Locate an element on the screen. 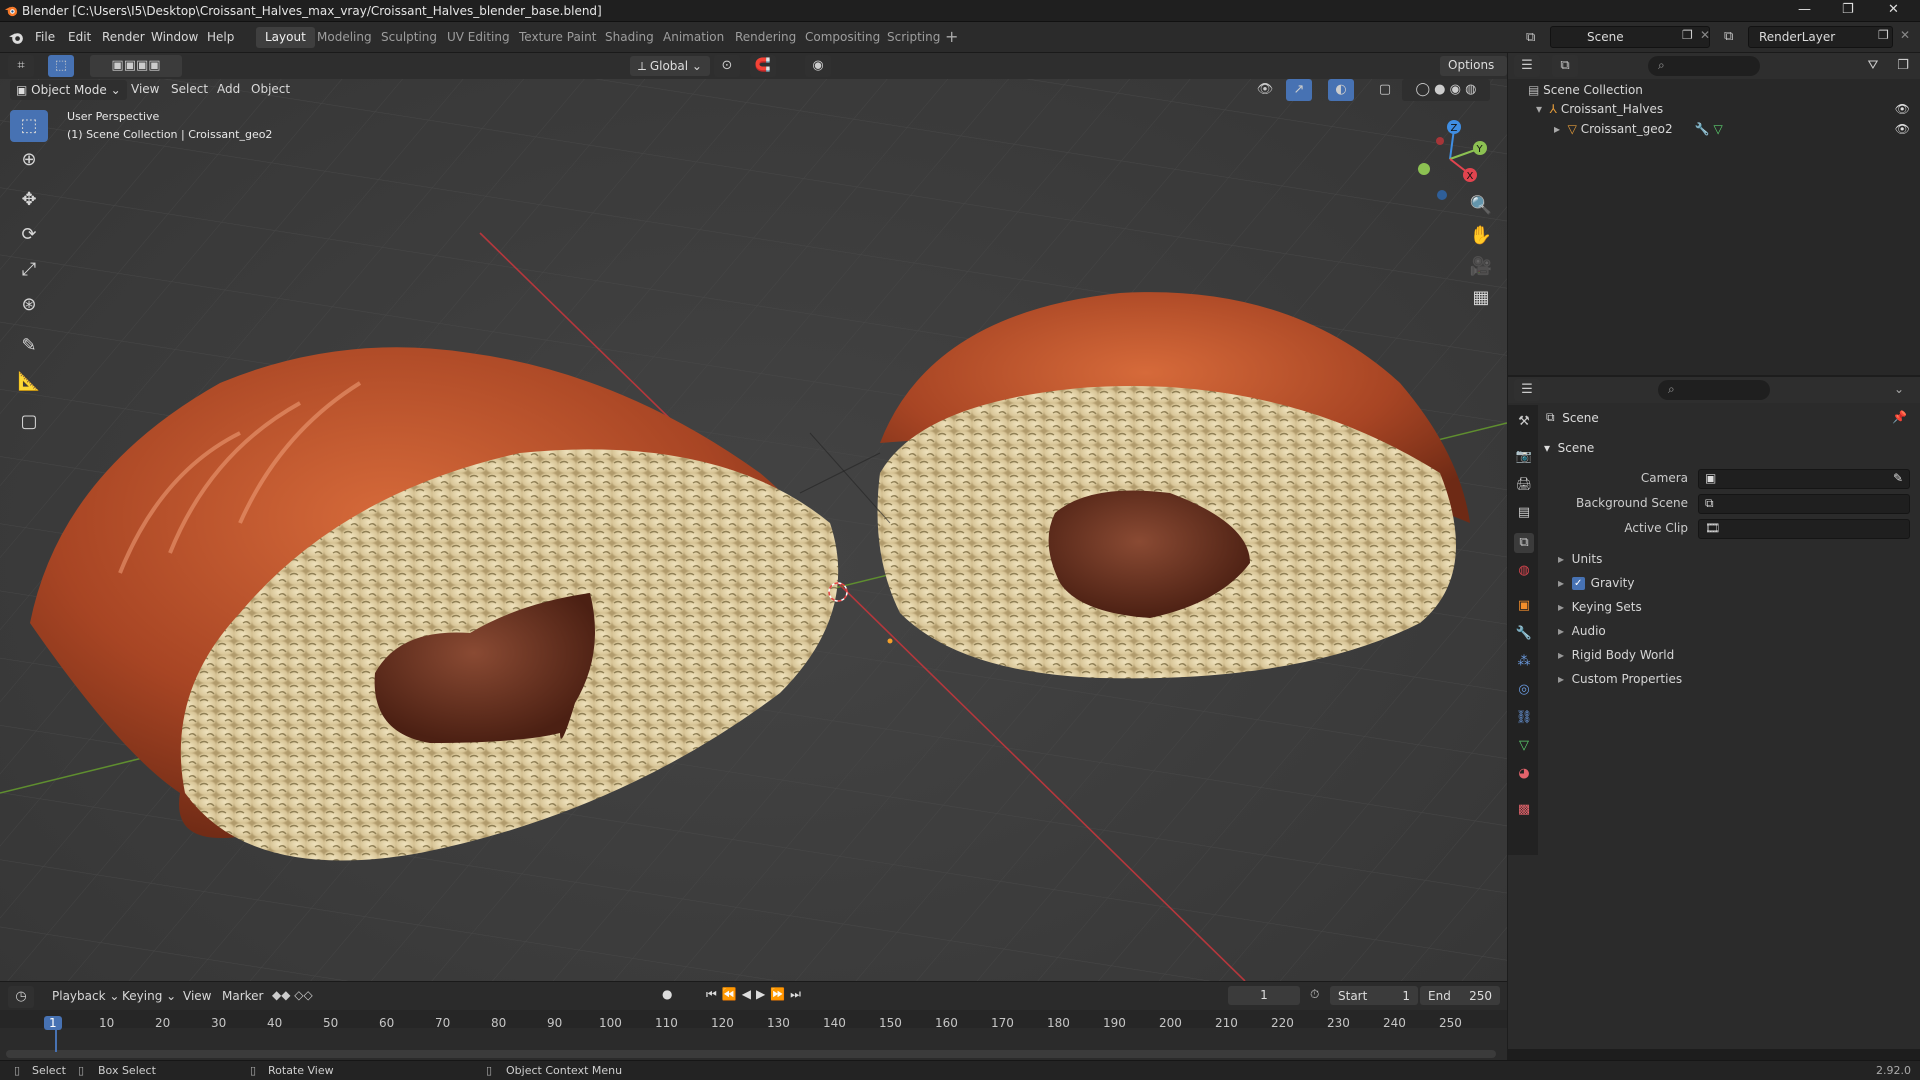  outliner-editor-type-icon: ☰ is located at coordinates (1527, 66).